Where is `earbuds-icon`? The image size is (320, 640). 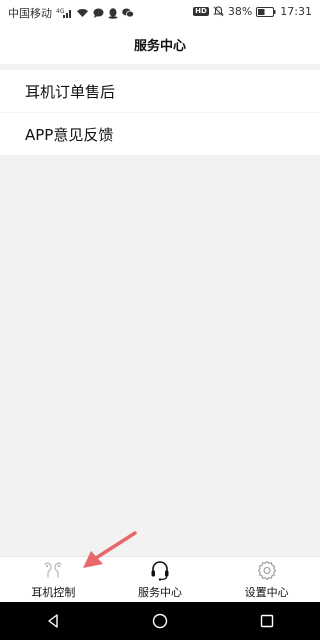
earbuds-icon is located at coordinates (53, 570).